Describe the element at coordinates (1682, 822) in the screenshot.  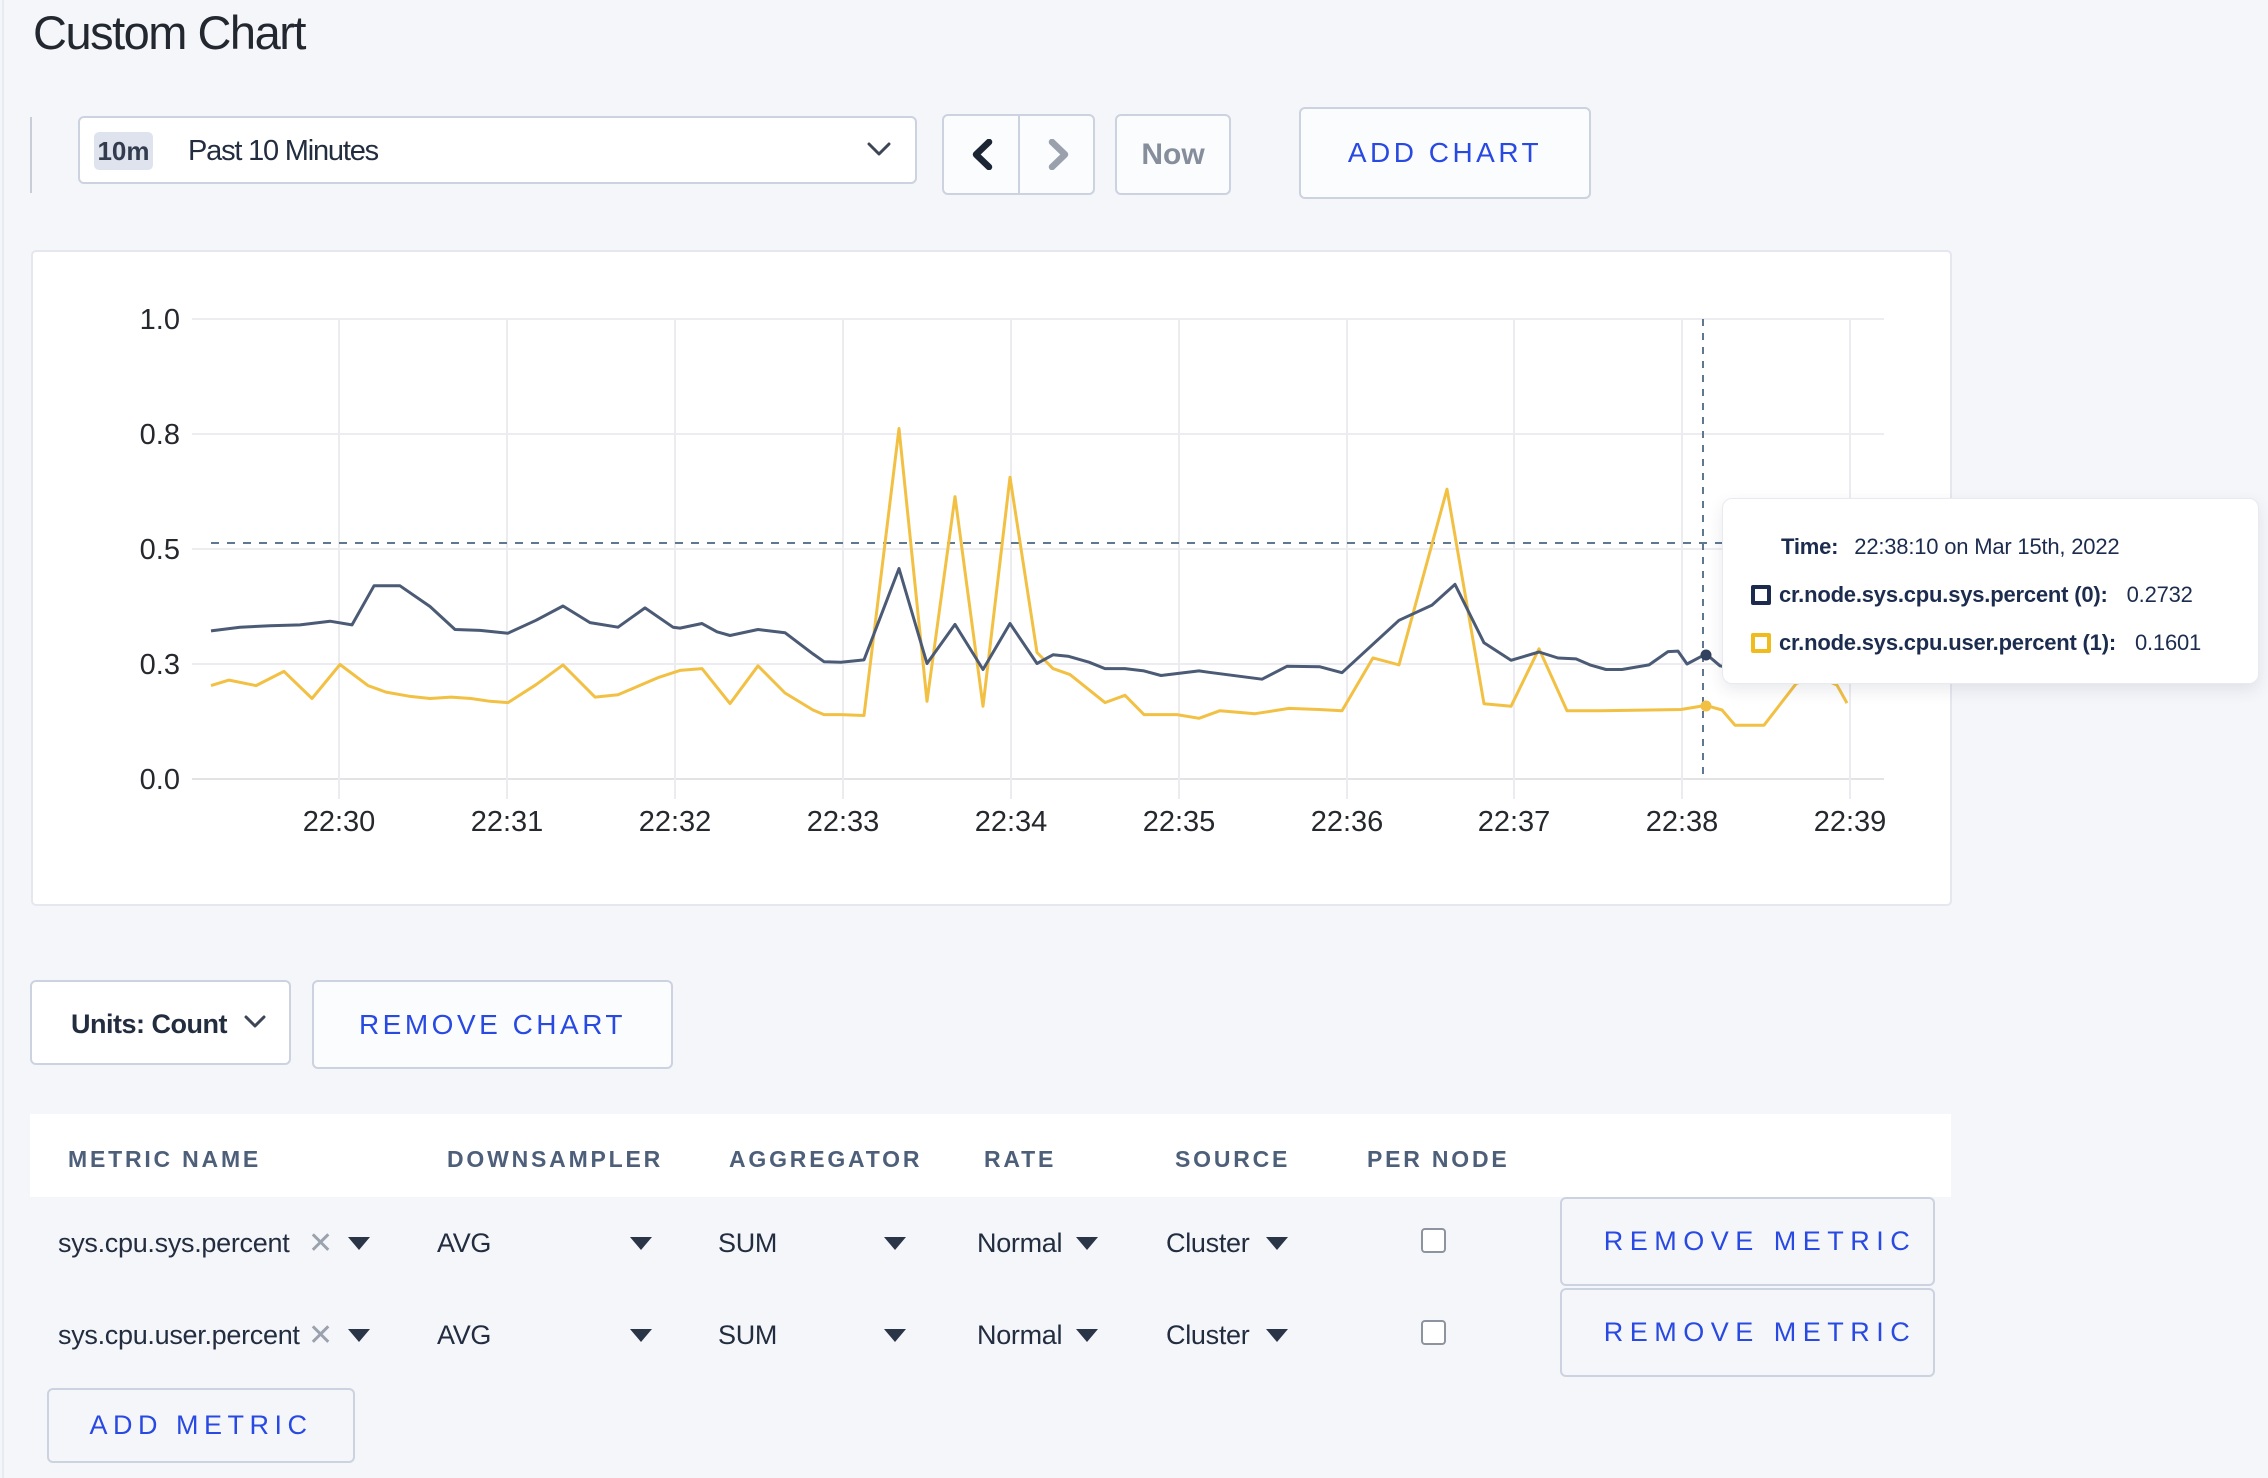
I see `svg-text: 22:38` at that location.